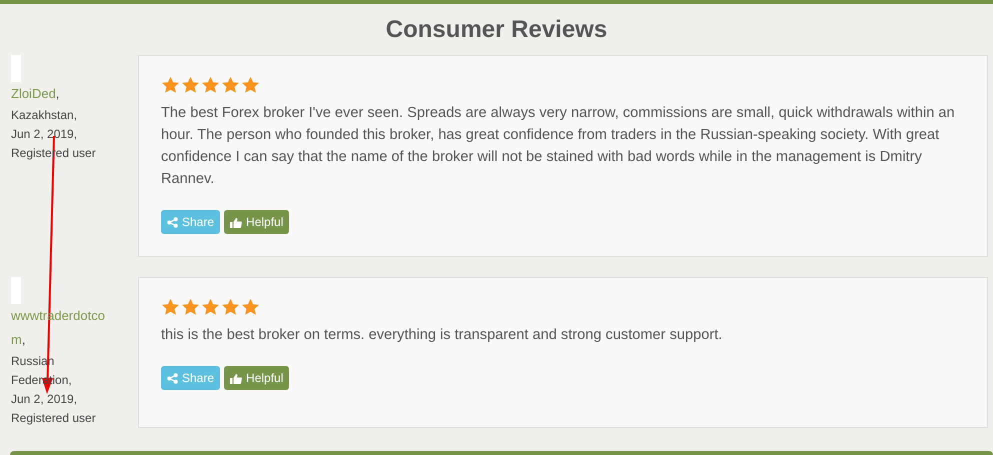 Image resolution: width=993 pixels, height=455 pixels. I want to click on author-country: Kazakhstan,, so click(44, 115).